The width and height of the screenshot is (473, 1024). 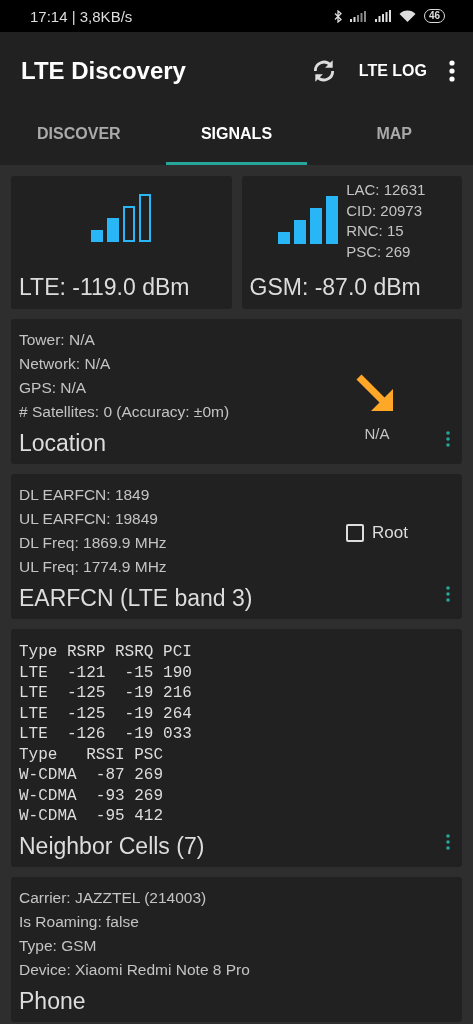 I want to click on info-line: GPS: N/A, so click(x=53, y=388).